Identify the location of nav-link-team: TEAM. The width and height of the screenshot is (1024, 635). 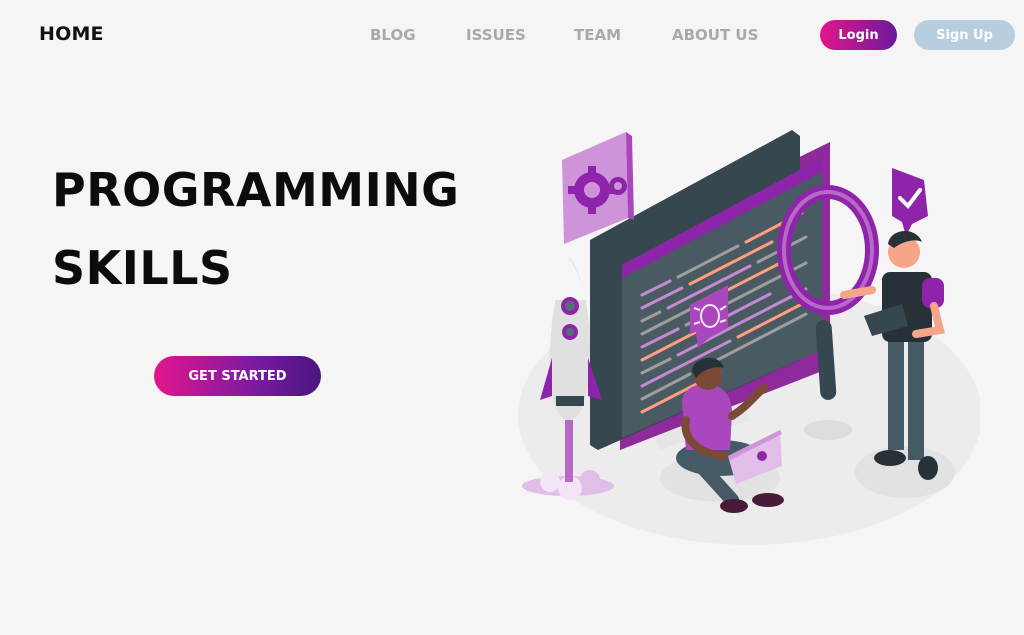
(597, 35).